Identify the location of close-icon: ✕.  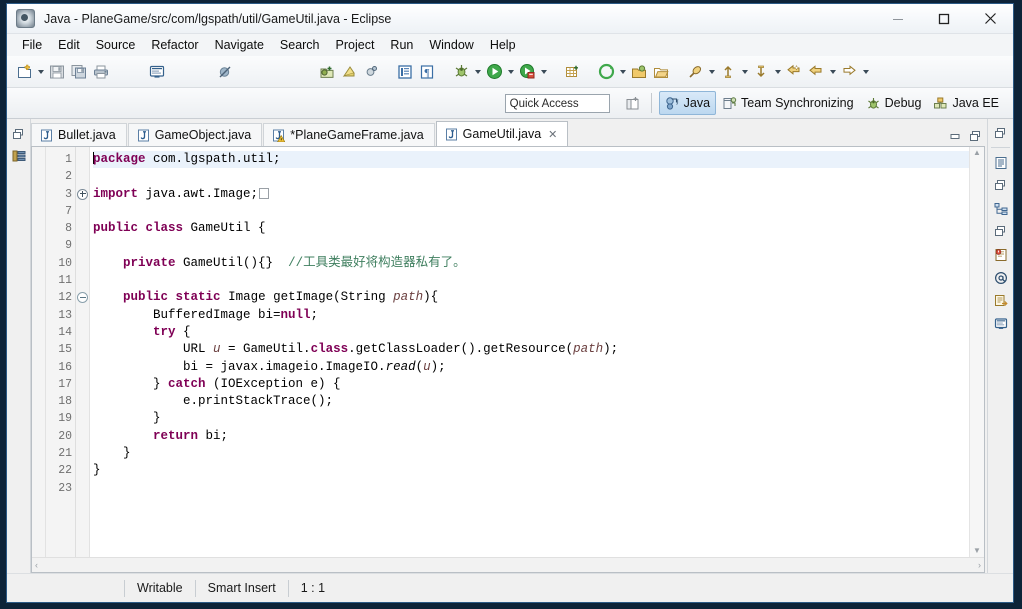
(552, 134).